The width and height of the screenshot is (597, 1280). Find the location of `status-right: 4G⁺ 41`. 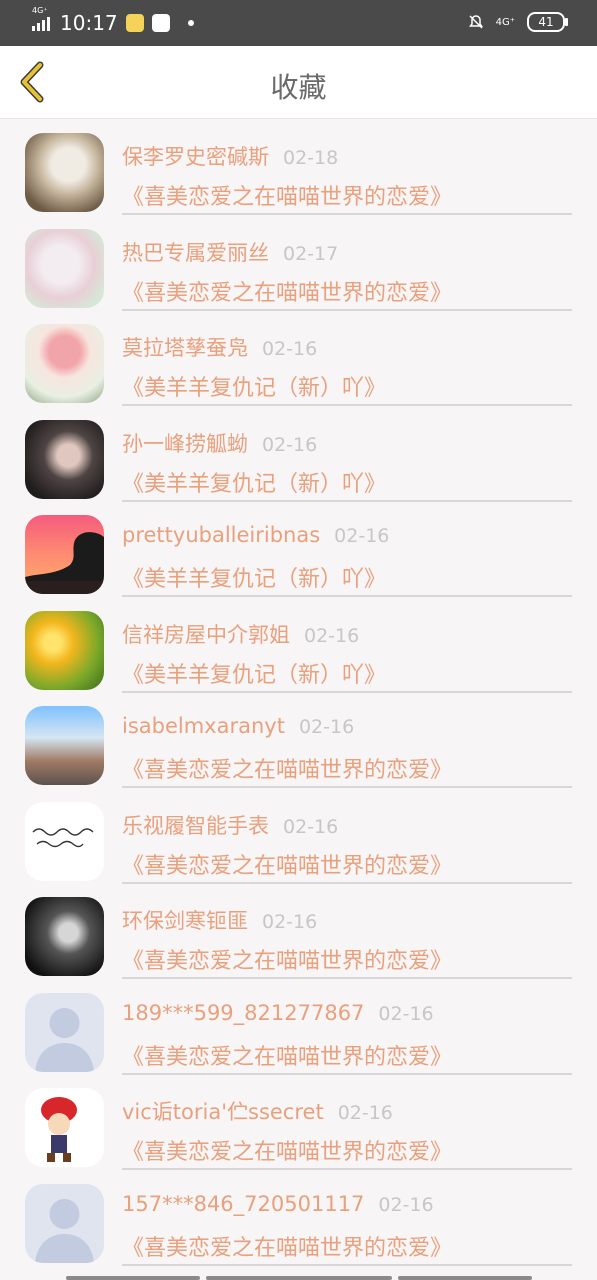

status-right: 4G⁺ 41 is located at coordinates (518, 22).